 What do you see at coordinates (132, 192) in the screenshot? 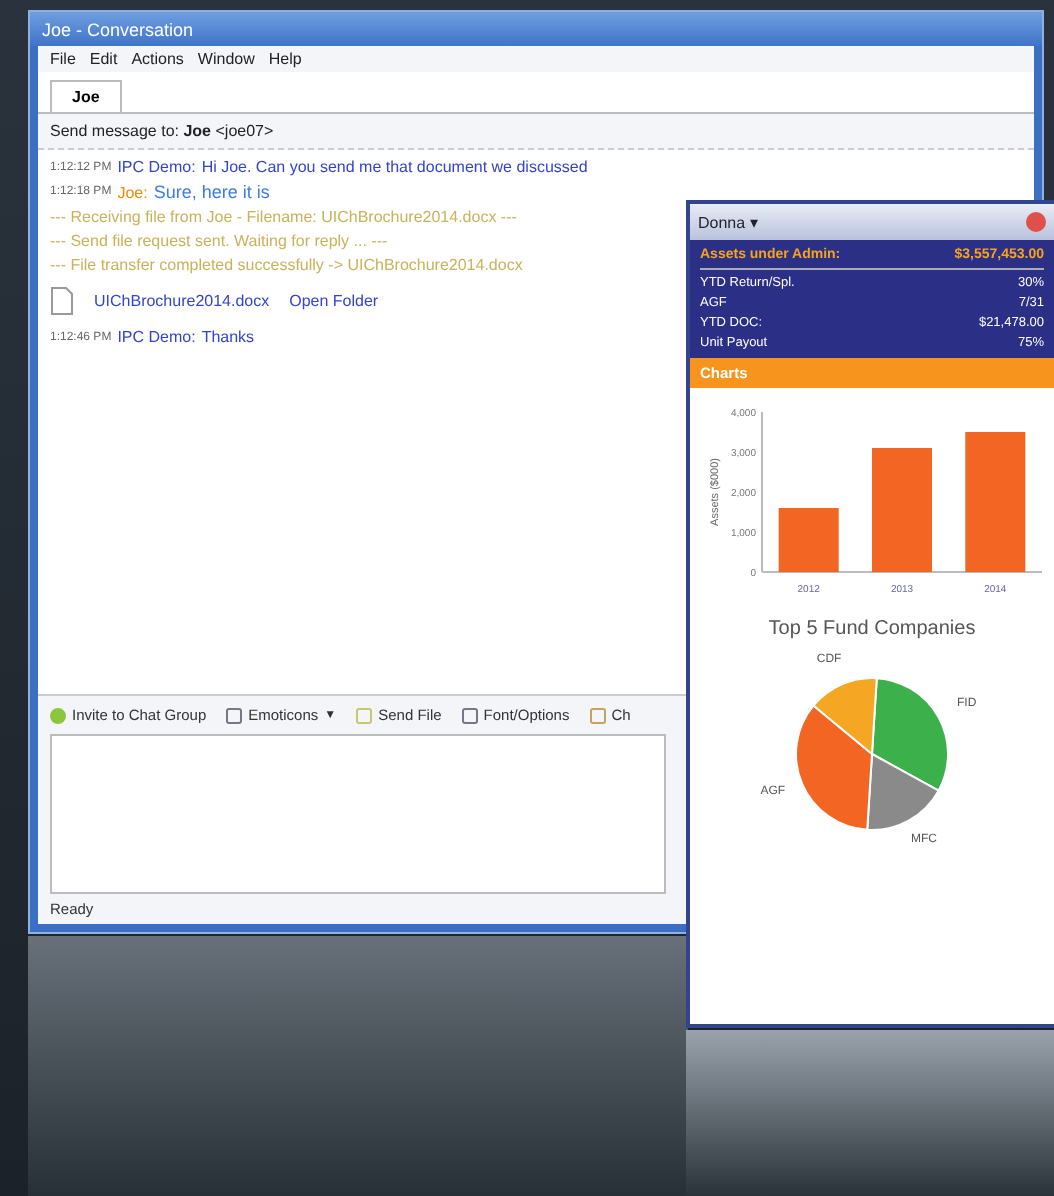
I see `sender-name: Joe:` at bounding box center [132, 192].